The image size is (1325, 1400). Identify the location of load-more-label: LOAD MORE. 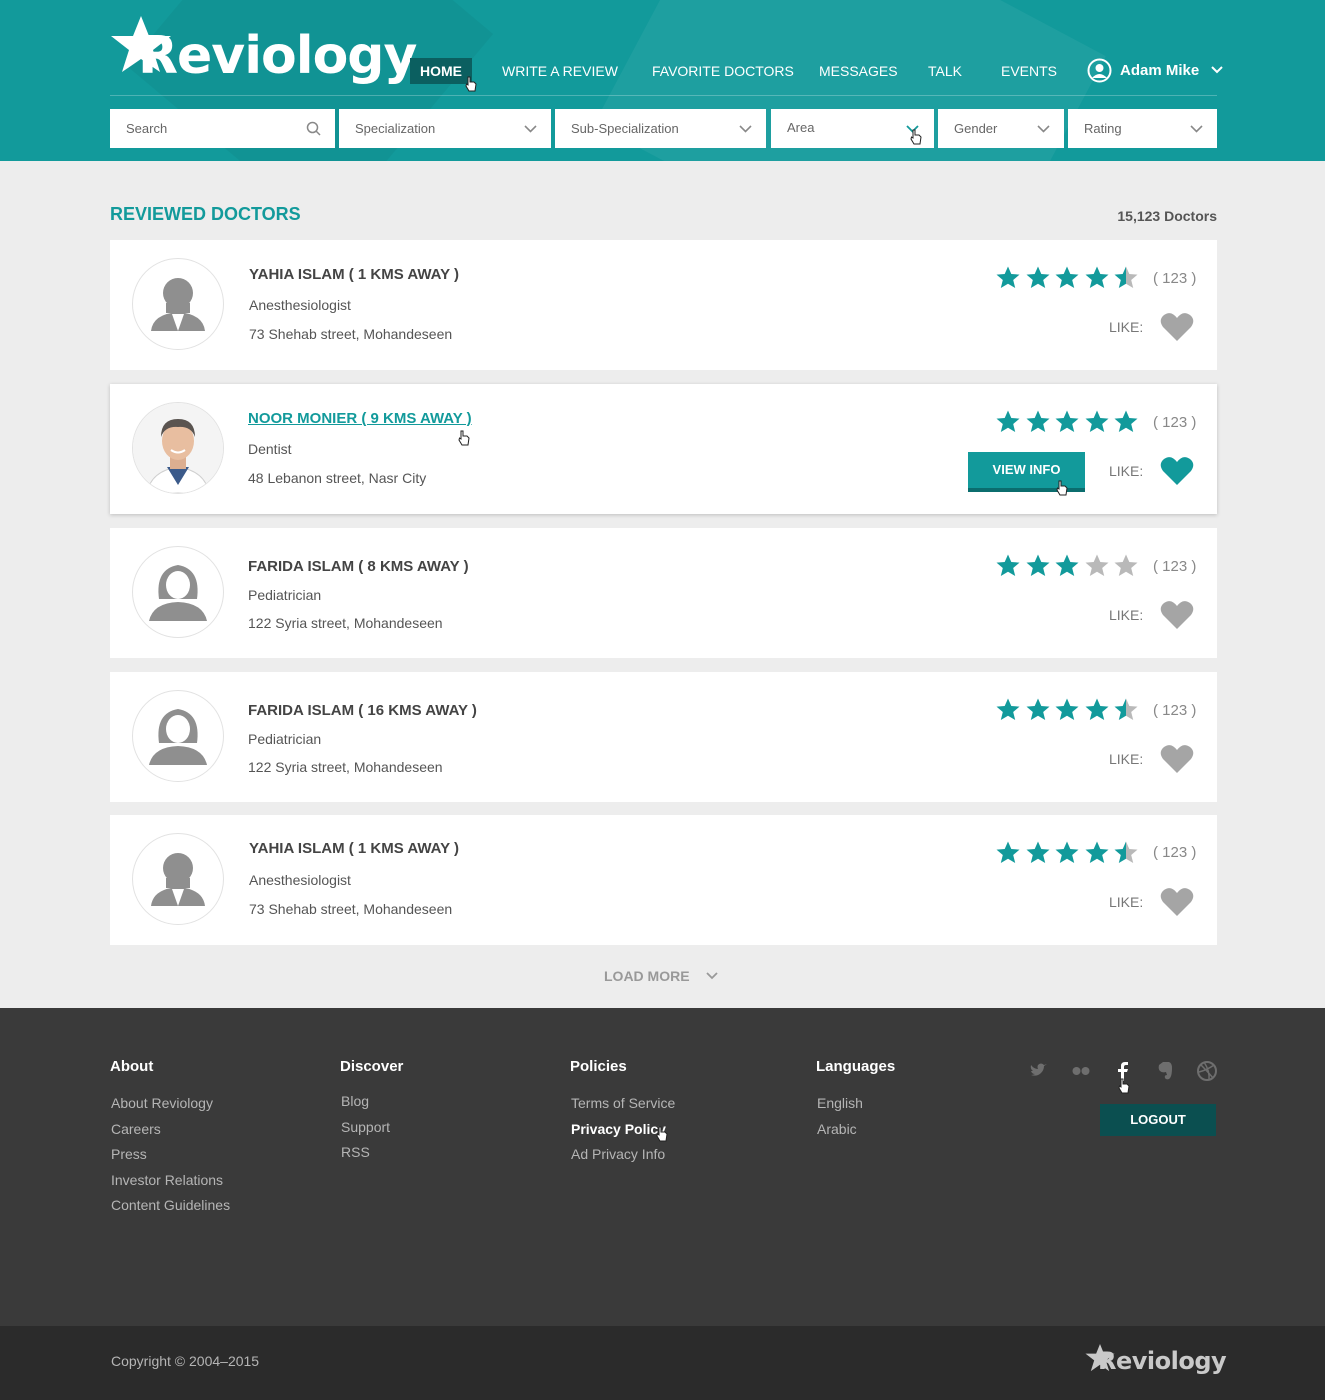
(647, 976).